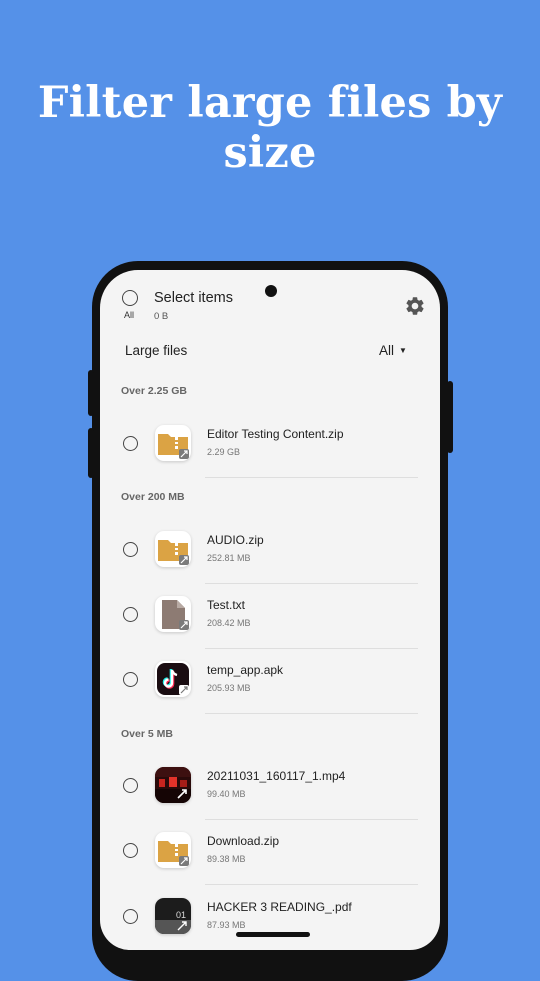 This screenshot has height=981, width=540. What do you see at coordinates (91, 453) in the screenshot?
I see `volume-down-button` at bounding box center [91, 453].